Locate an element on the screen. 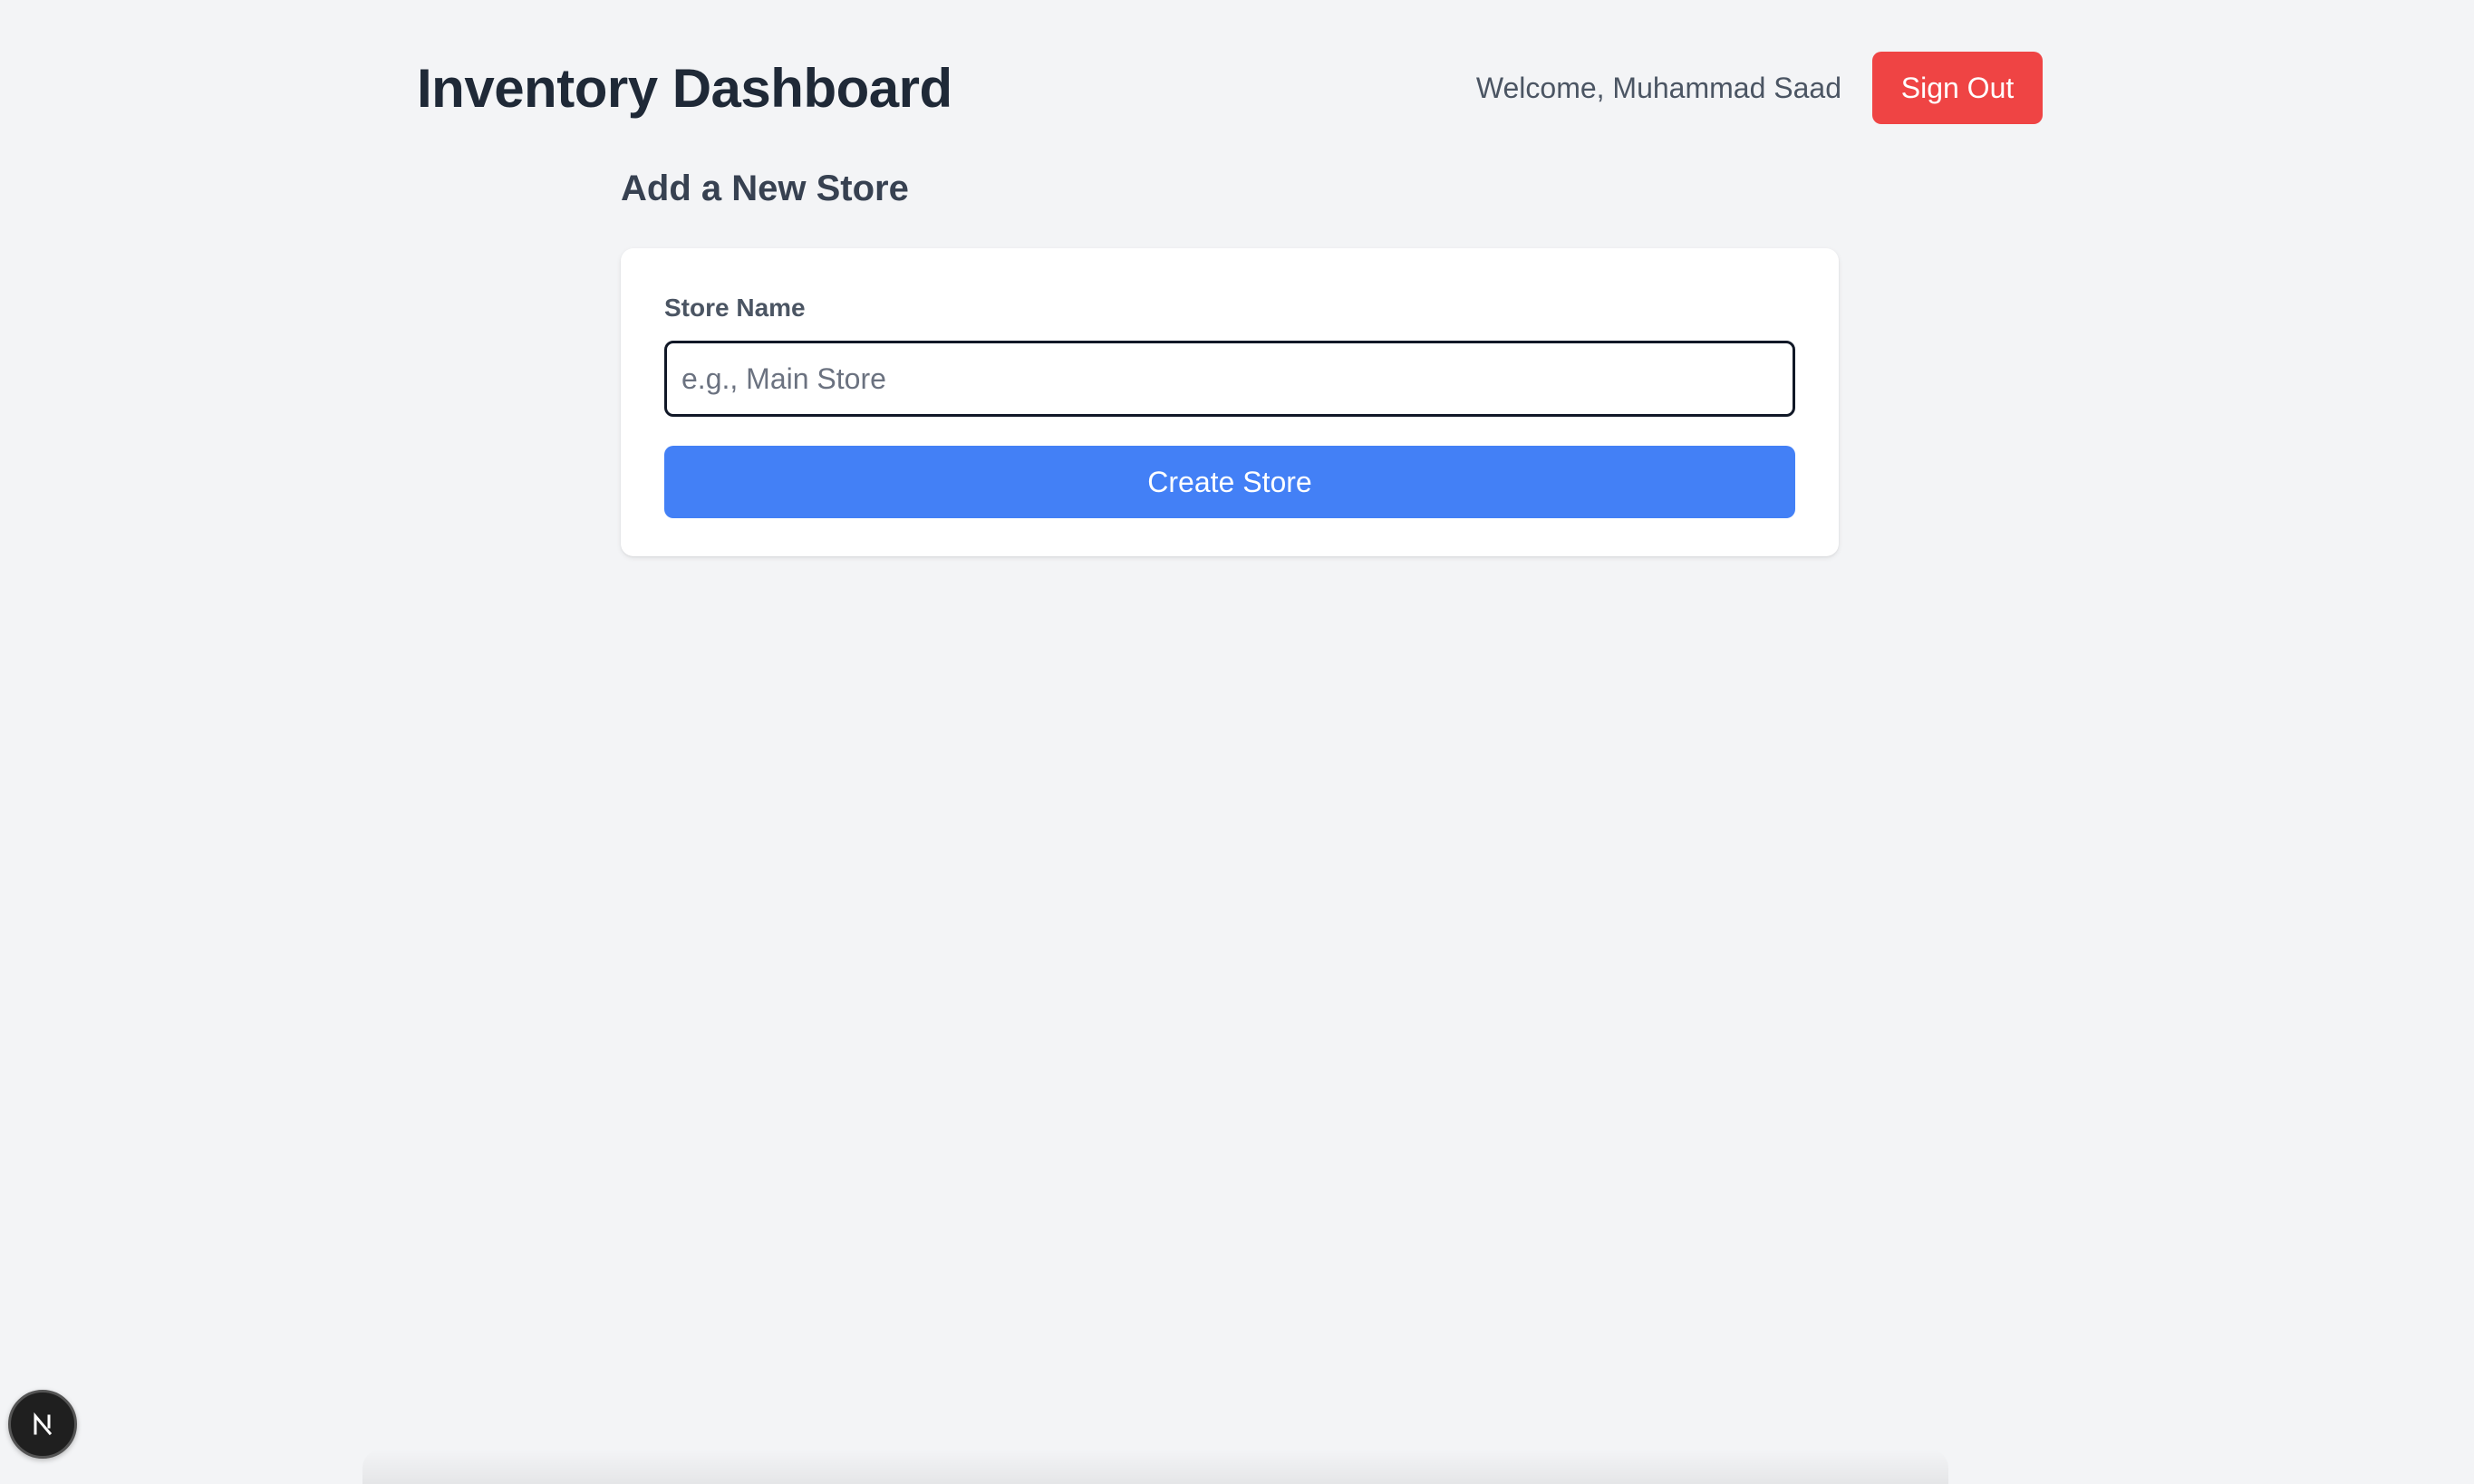  add-store-card: Store Name Create Store is located at coordinates (1230, 402).